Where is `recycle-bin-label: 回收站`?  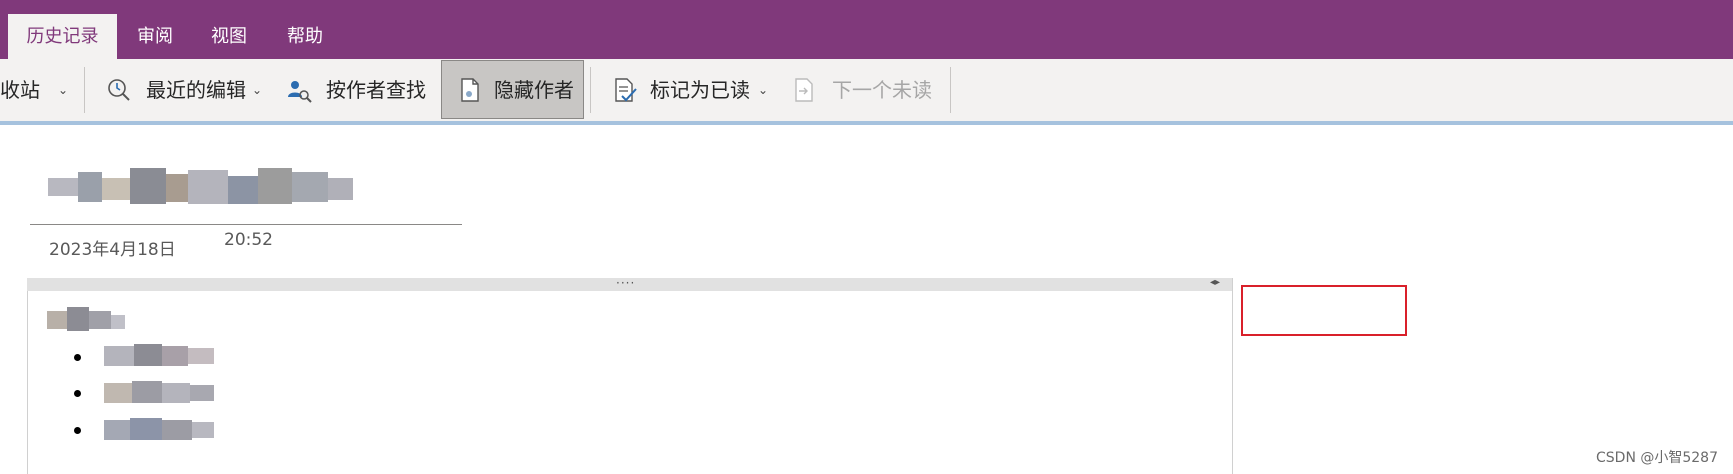
recycle-bin-label: 回收站 is located at coordinates (20, 90).